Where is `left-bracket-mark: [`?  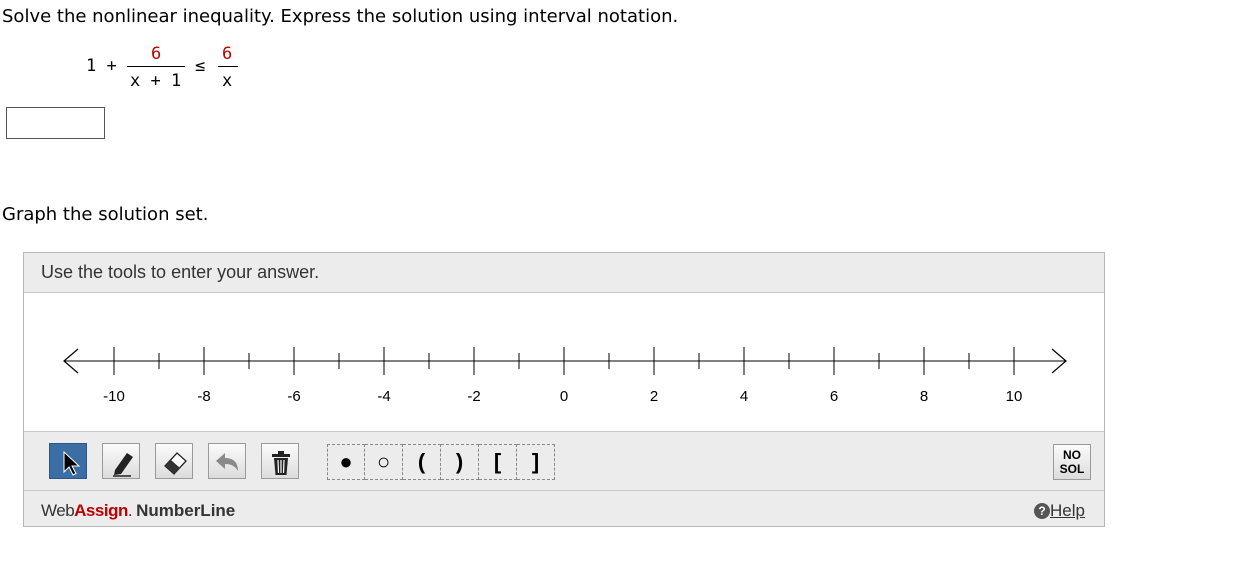
left-bracket-mark: [ is located at coordinates (498, 462).